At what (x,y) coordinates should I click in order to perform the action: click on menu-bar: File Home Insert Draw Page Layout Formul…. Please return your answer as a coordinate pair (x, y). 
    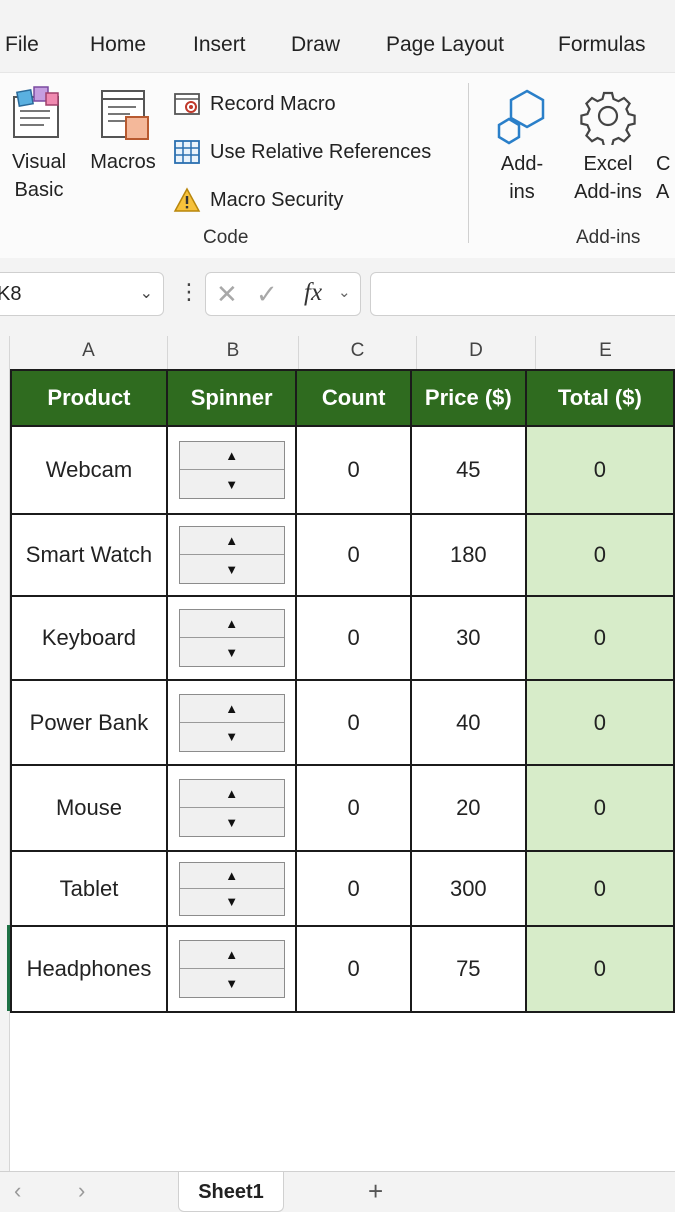
    Looking at the image, I should click on (337, 36).